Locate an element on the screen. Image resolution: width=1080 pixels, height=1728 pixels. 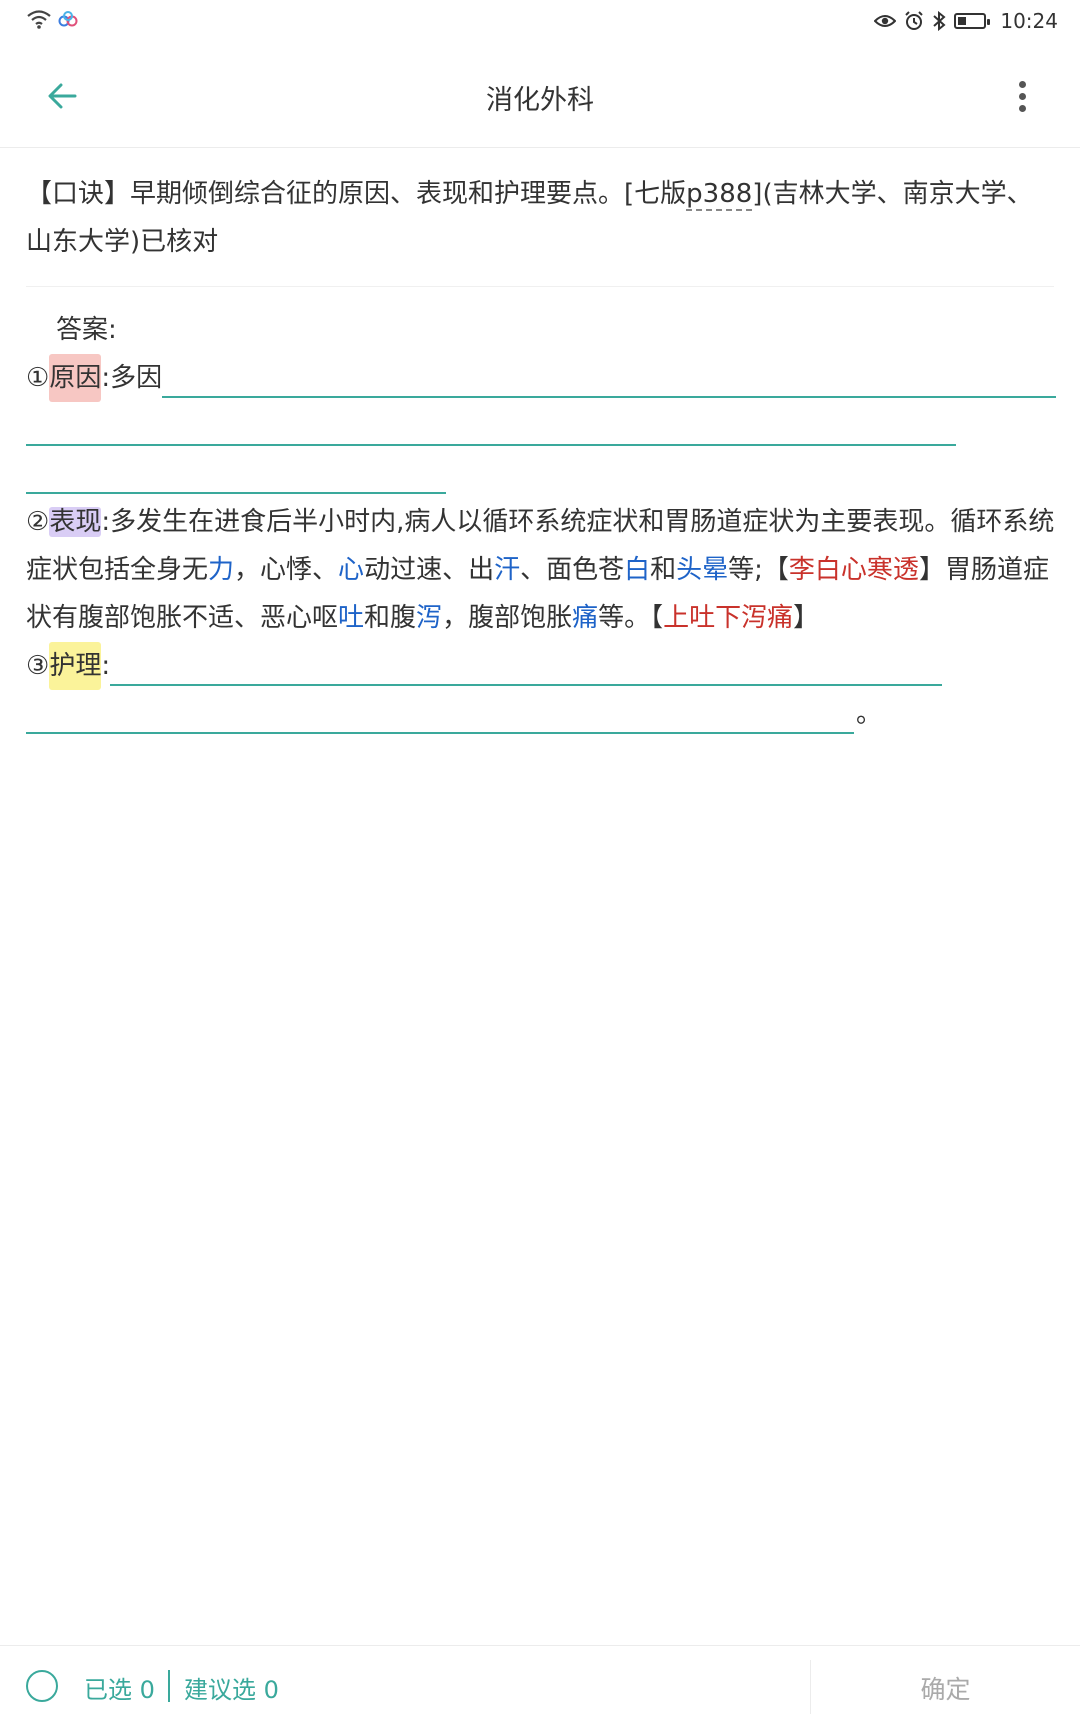
answer-item-nursing: ③ 护理: is located at coordinates (541, 666).